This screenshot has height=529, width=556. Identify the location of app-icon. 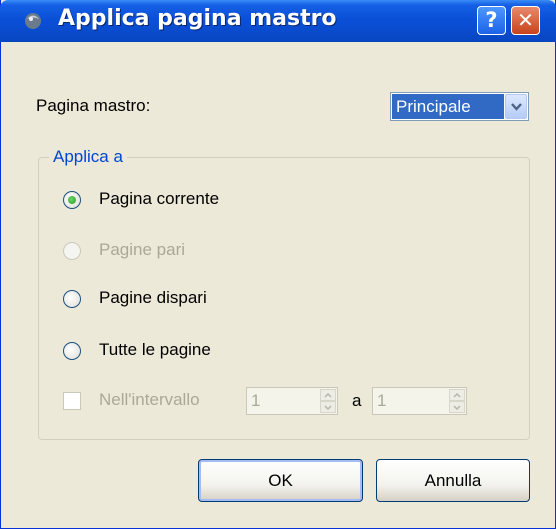
(33, 21).